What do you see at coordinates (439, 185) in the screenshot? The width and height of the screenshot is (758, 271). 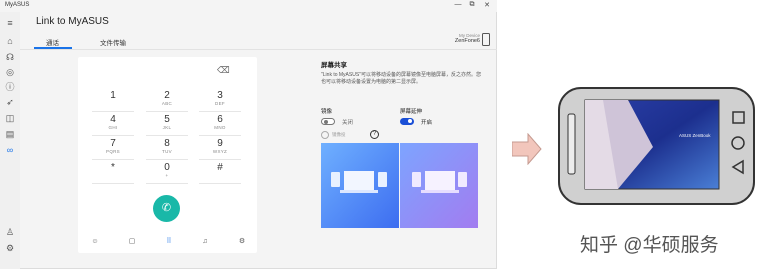 I see `extend-preview` at bounding box center [439, 185].